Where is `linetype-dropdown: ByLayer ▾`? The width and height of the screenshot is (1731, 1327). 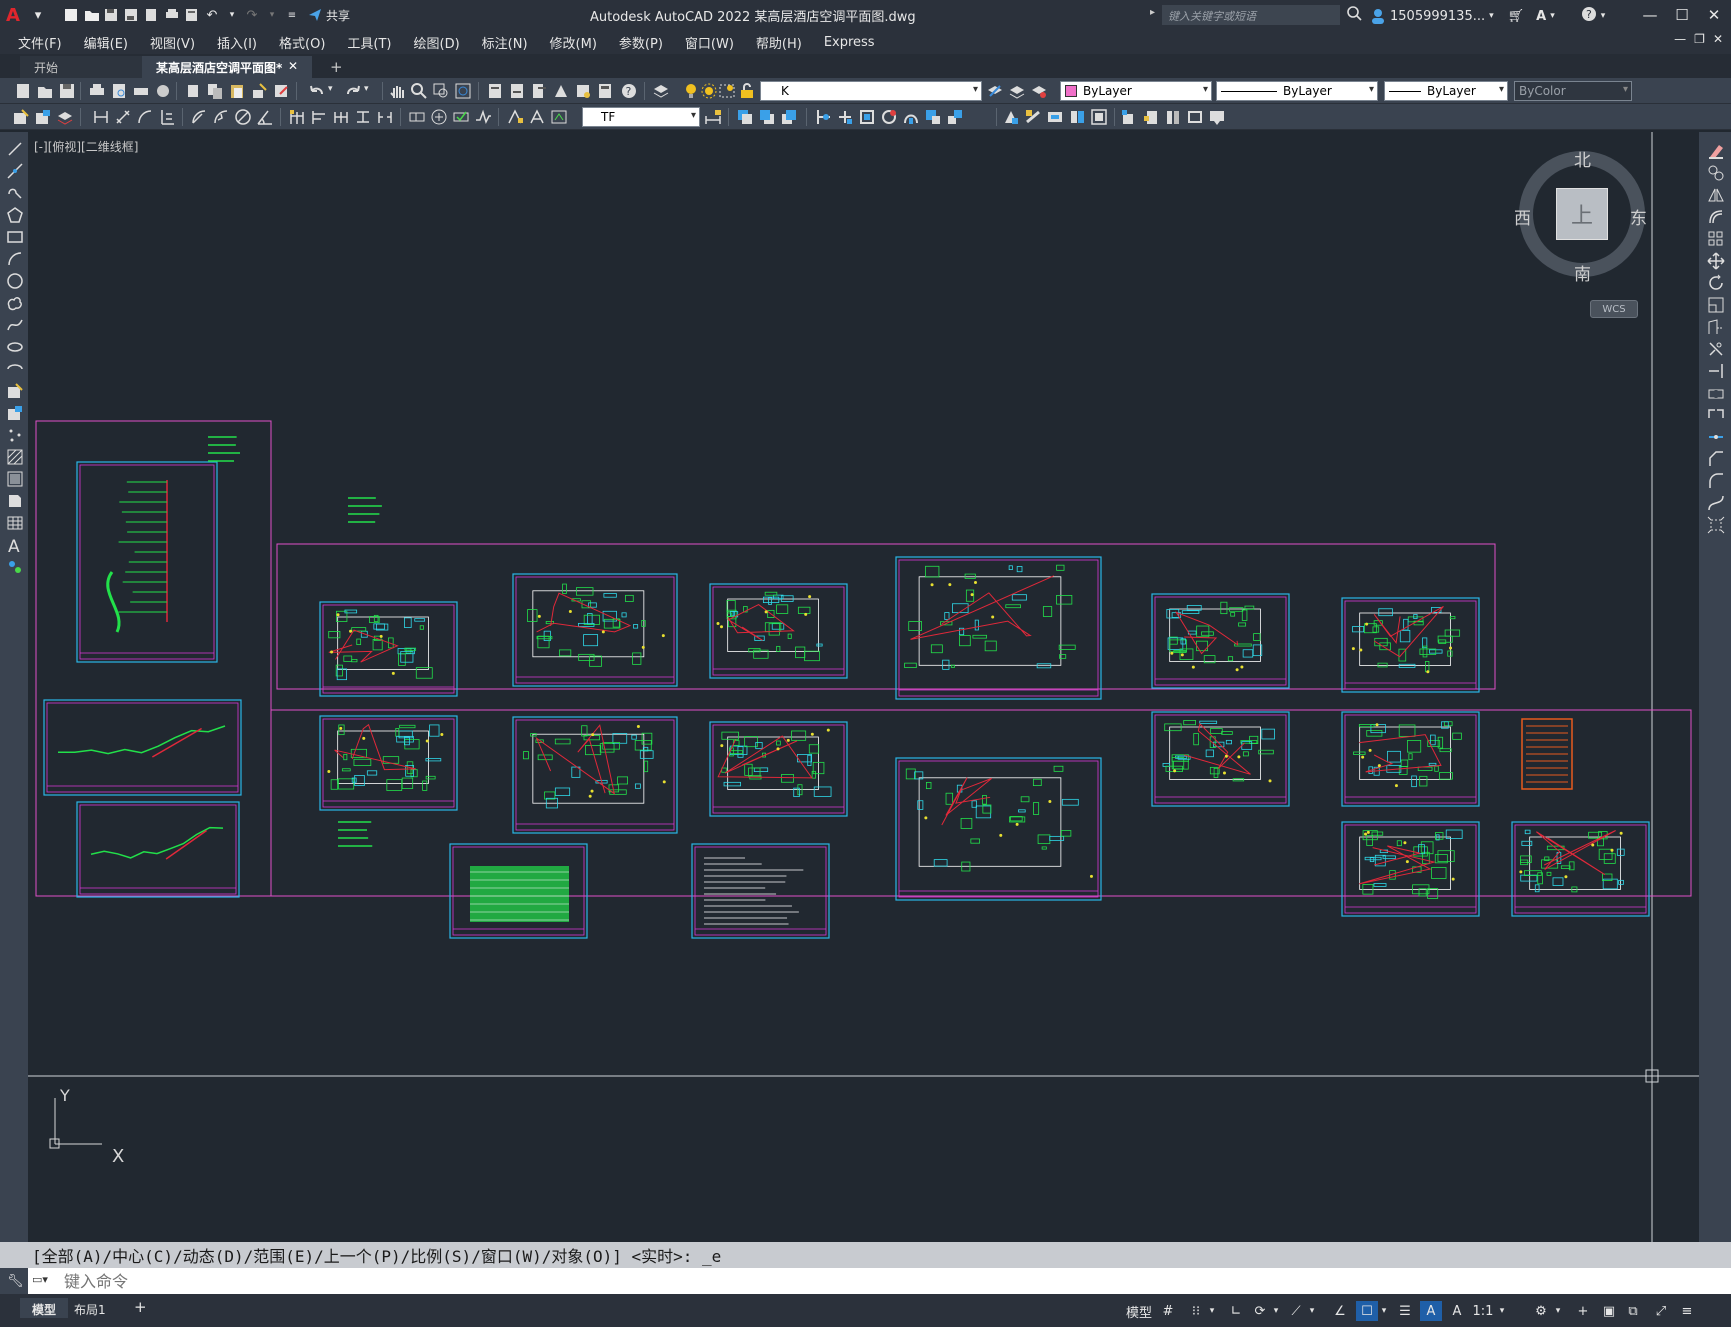 linetype-dropdown: ByLayer ▾ is located at coordinates (1297, 91).